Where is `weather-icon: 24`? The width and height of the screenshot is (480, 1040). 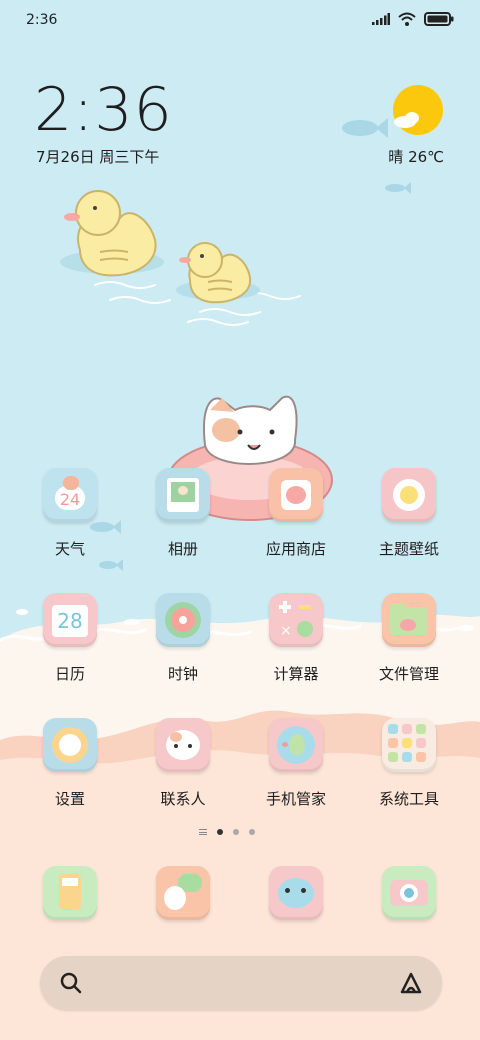
weather-icon: 24 is located at coordinates (70, 495).